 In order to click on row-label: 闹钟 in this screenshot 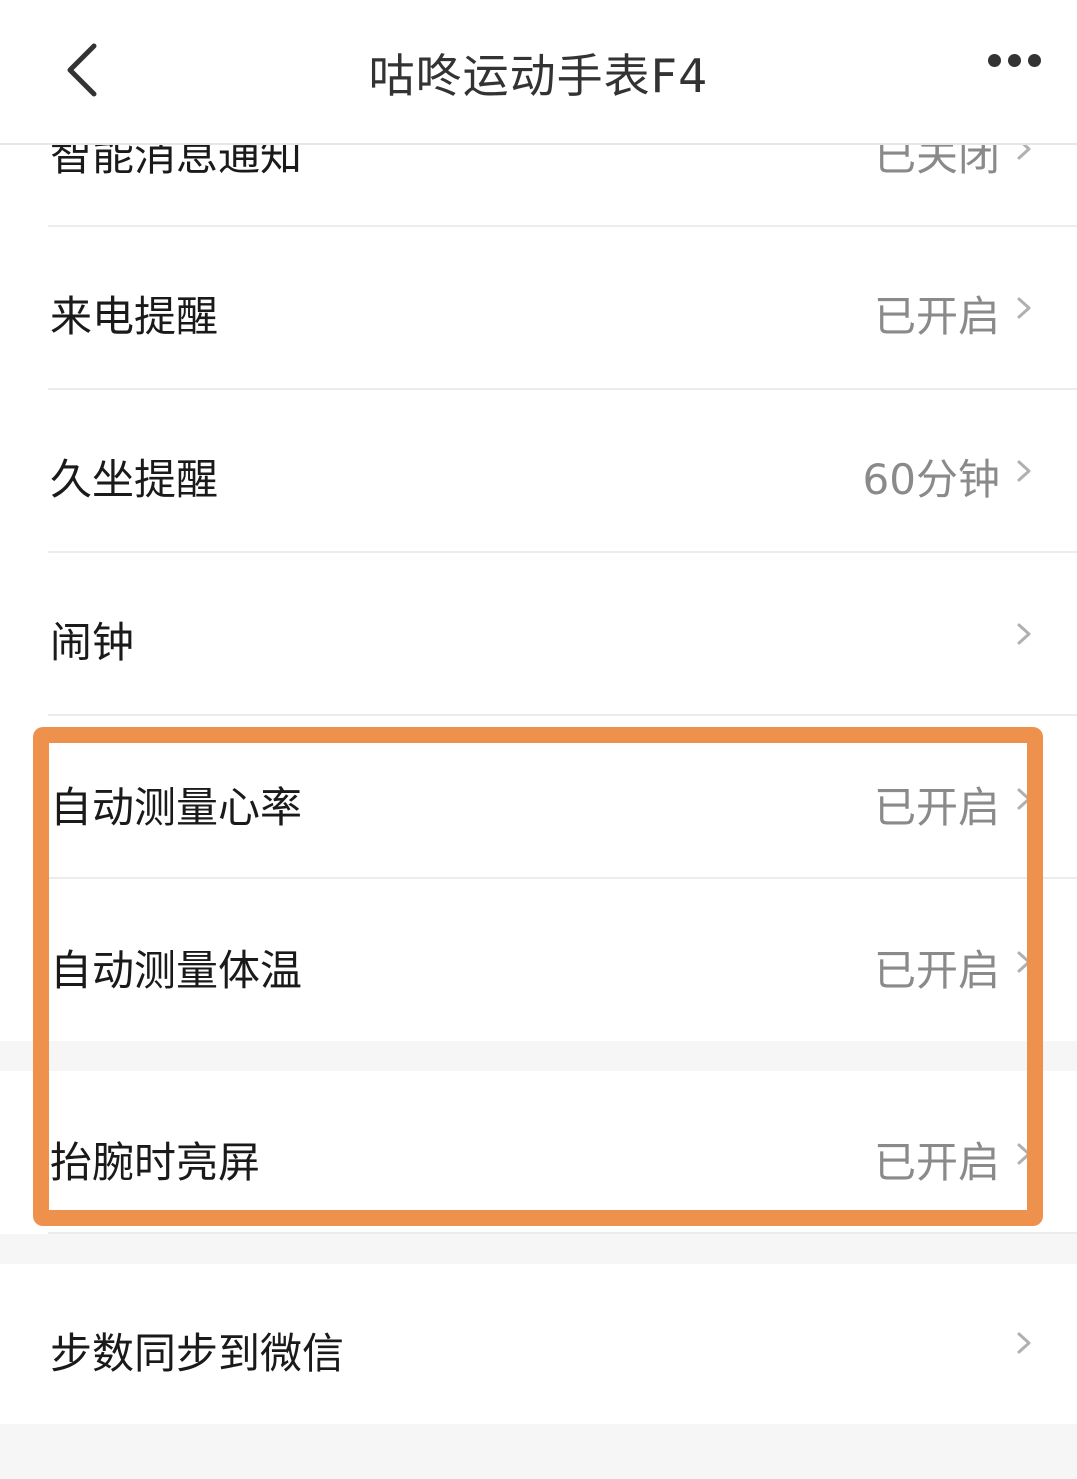, I will do `click(92, 642)`.